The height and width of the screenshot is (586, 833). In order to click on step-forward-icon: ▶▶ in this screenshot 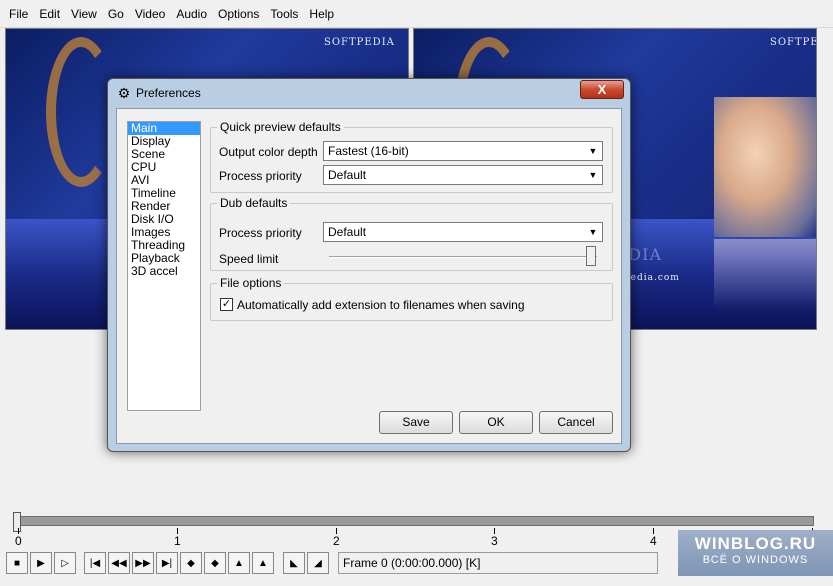, I will do `click(143, 563)`.